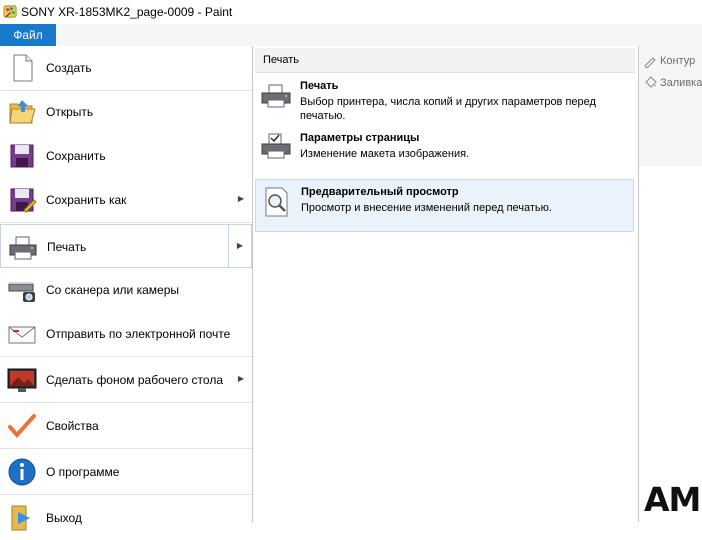 This screenshot has height=540, width=702. What do you see at coordinates (670, 344) in the screenshot?
I see `canvas-area` at bounding box center [670, 344].